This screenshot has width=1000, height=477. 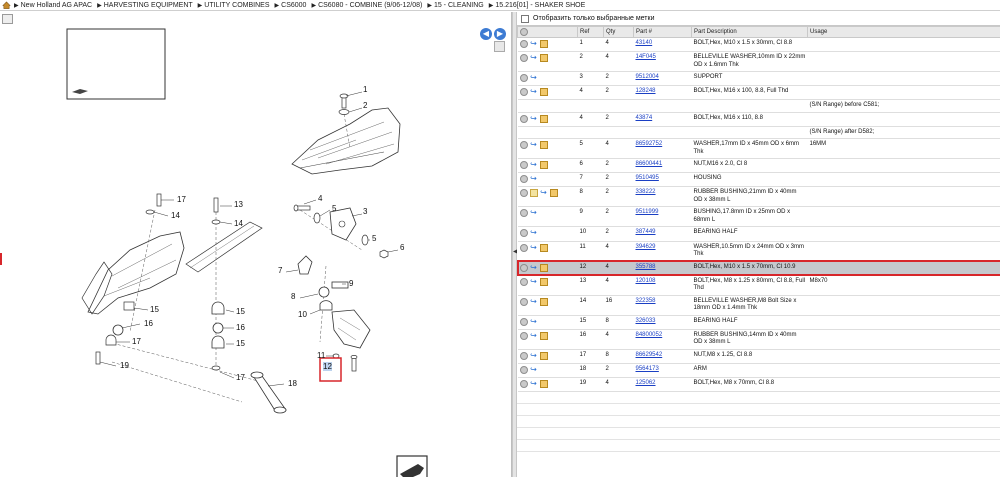 What do you see at coordinates (649, 144) in the screenshot?
I see `part-number-link: 86592752` at bounding box center [649, 144].